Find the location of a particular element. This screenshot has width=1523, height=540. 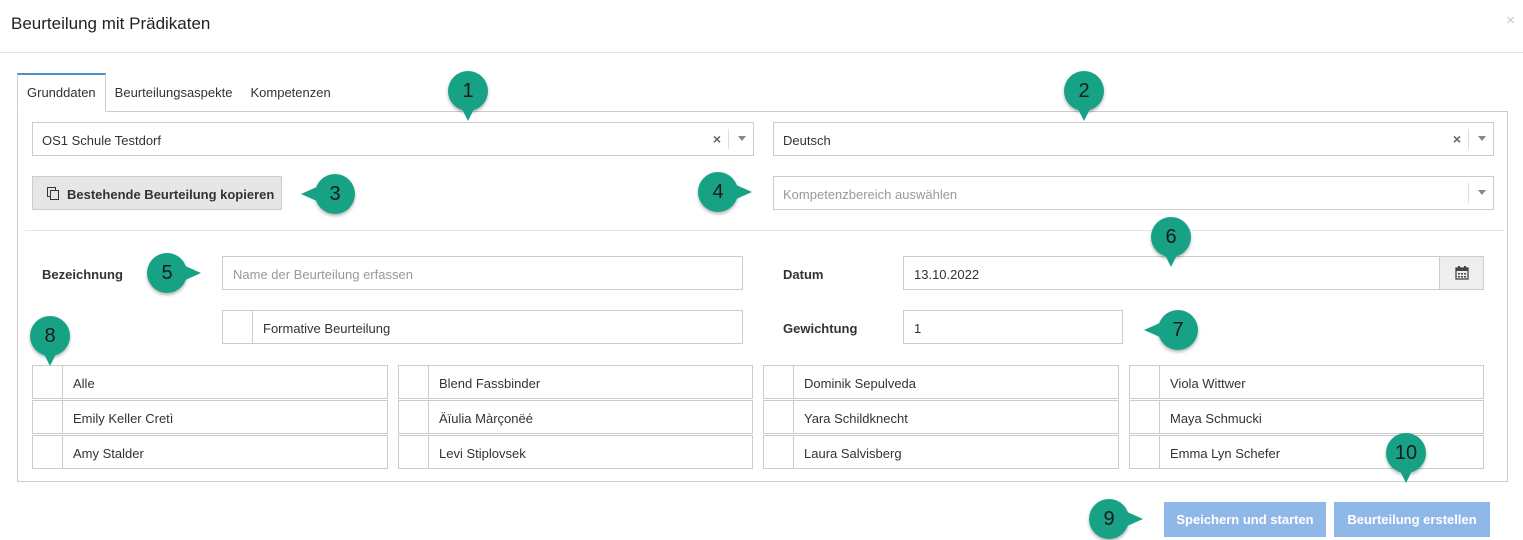

student-name: Levi Stiplovsek is located at coordinates (482, 453).